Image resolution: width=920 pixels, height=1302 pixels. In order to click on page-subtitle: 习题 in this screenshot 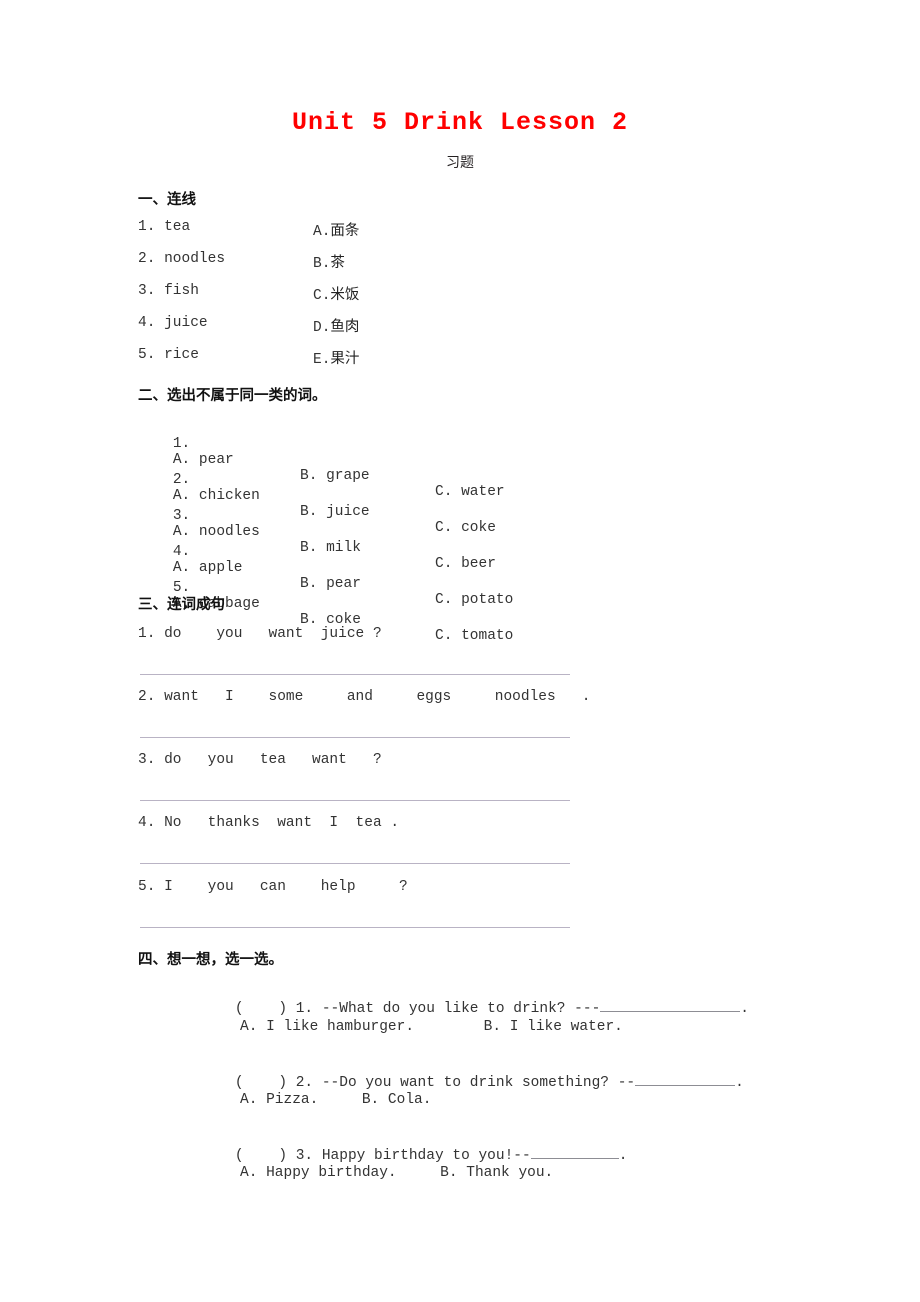, I will do `click(460, 163)`.